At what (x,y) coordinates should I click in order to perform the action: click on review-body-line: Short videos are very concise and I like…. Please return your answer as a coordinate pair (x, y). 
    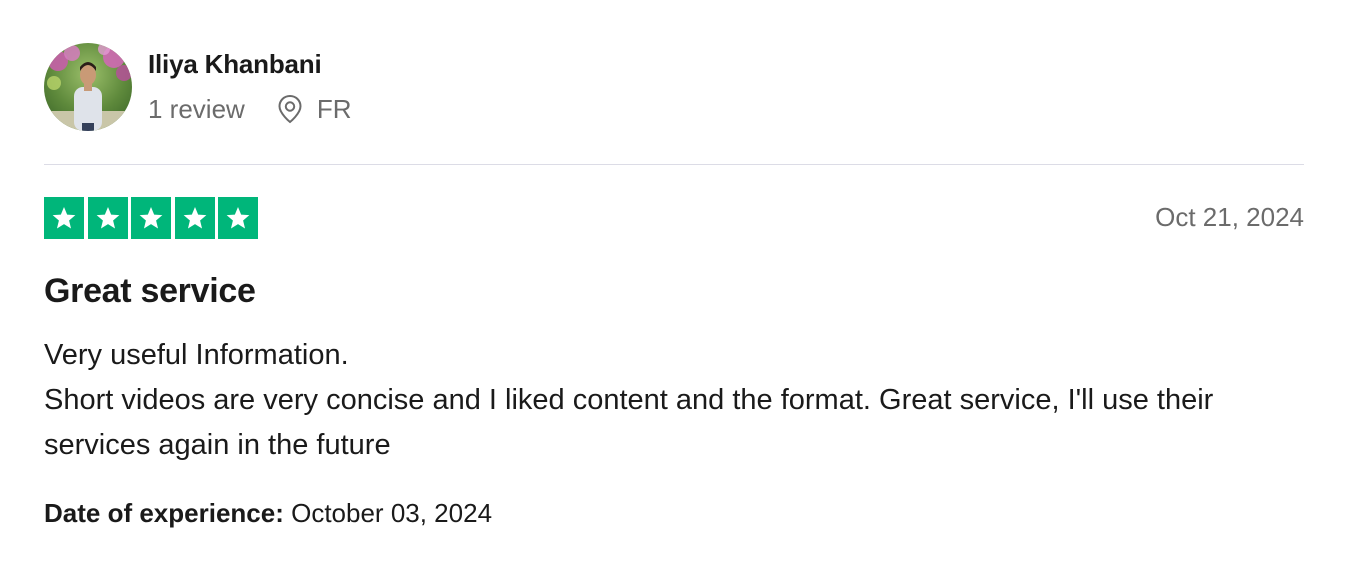
    Looking at the image, I should click on (629, 422).